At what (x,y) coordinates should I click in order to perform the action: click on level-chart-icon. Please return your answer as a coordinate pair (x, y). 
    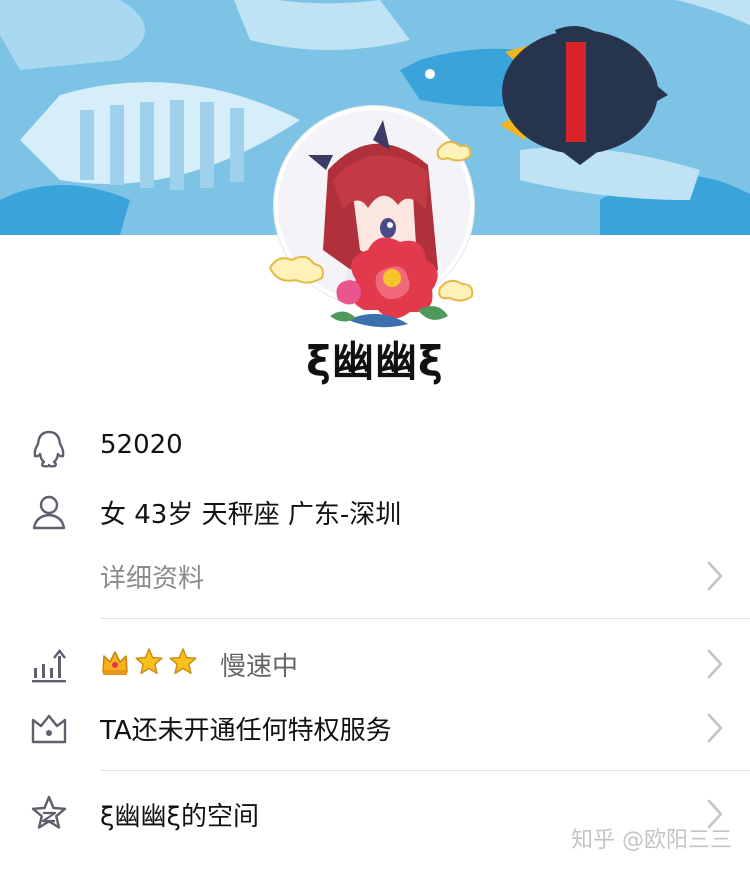
    Looking at the image, I should click on (49, 666).